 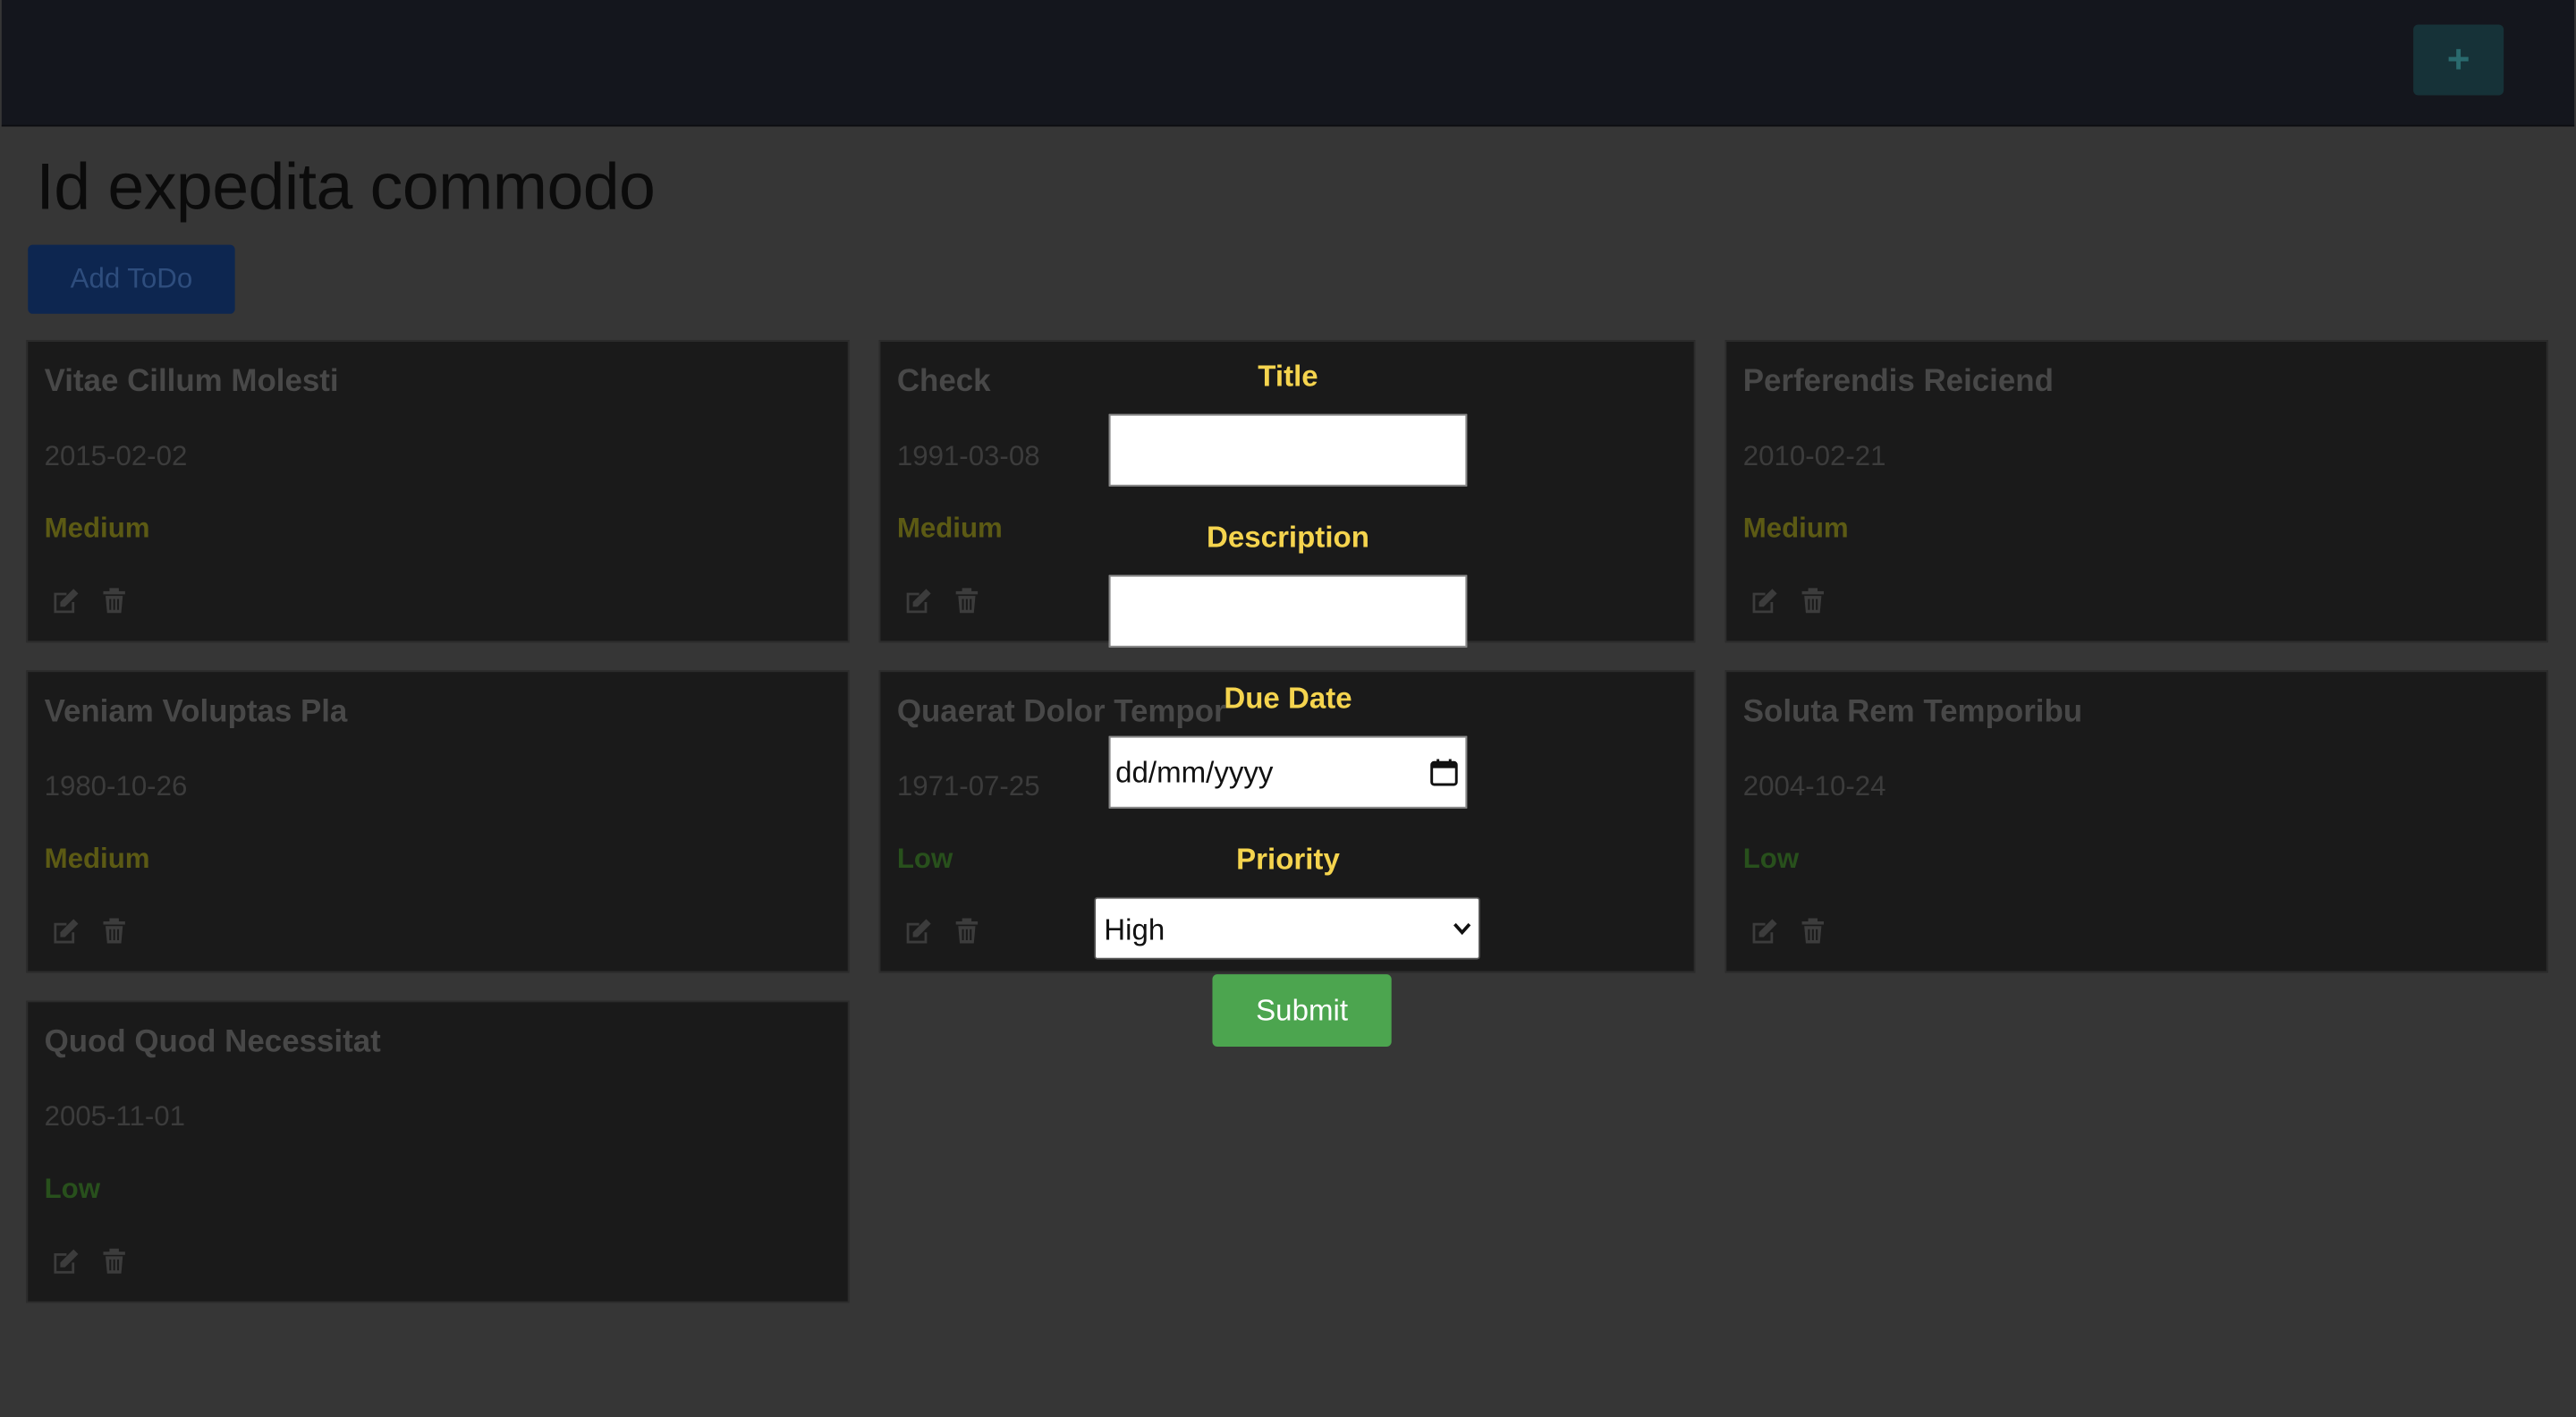 What do you see at coordinates (1302, 1010) in the screenshot?
I see `submit-button: Submit` at bounding box center [1302, 1010].